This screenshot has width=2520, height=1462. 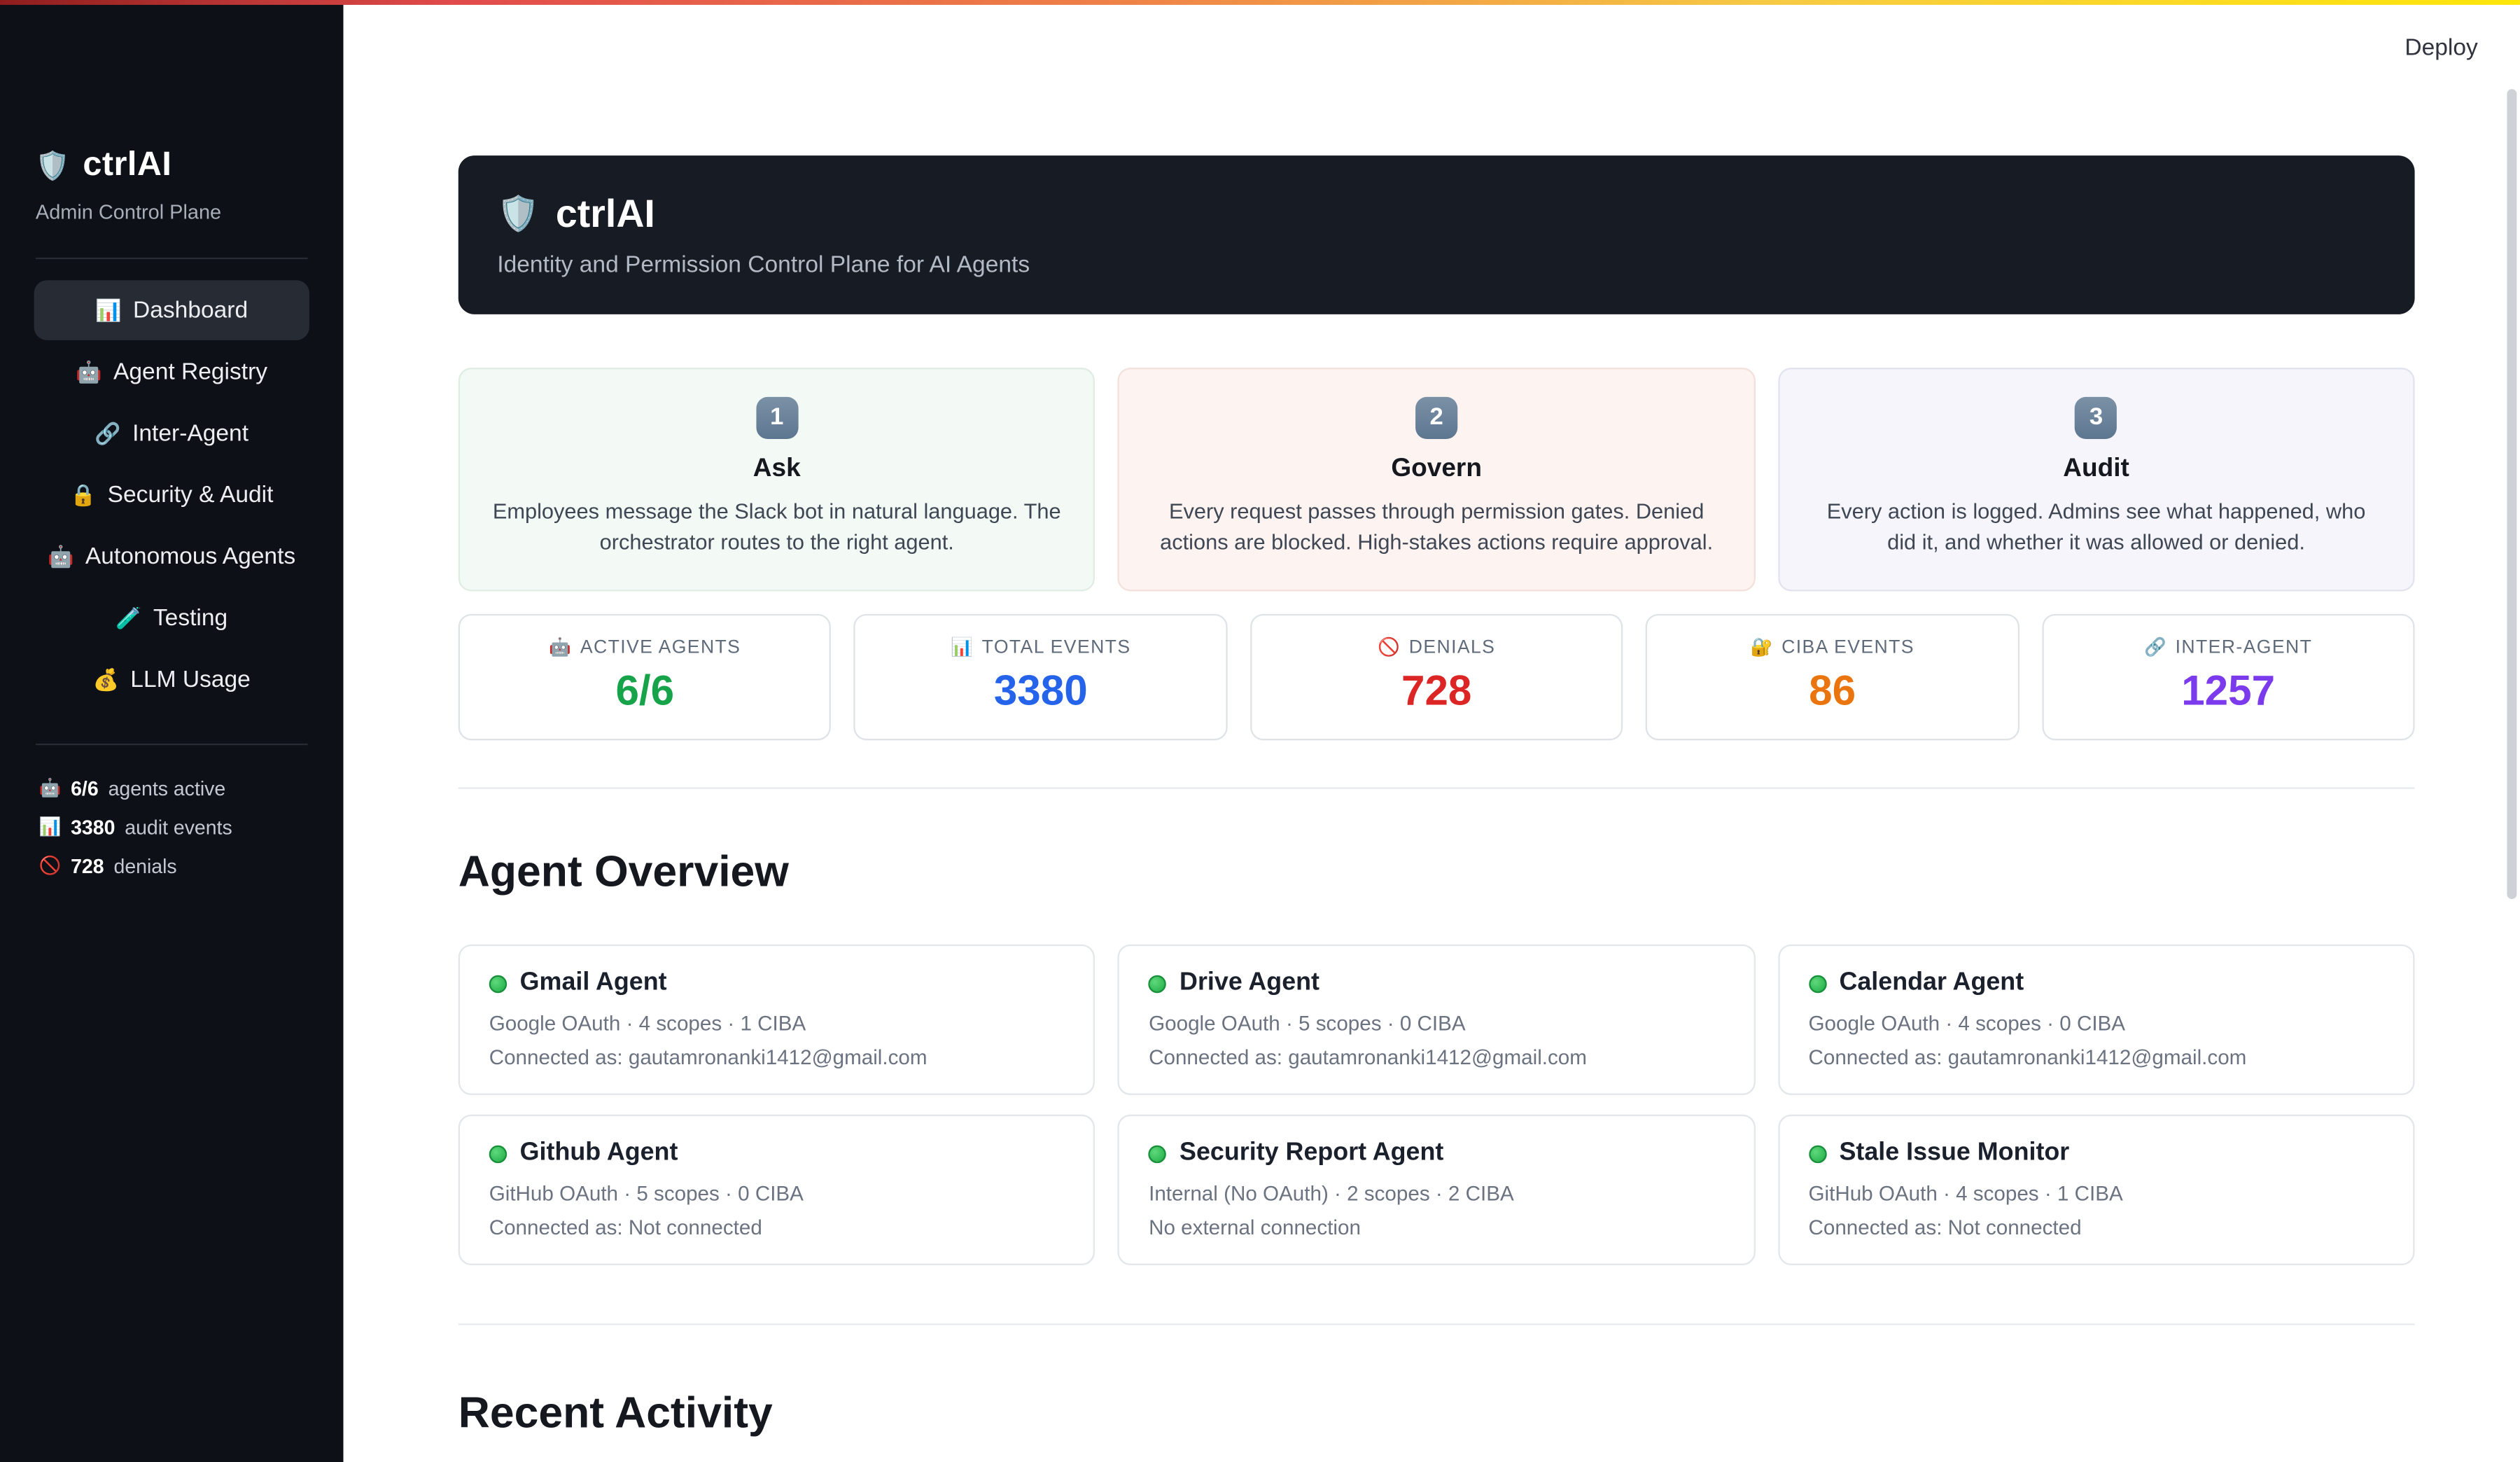 I want to click on sidebar-brand-subtitle: Admin Control Plane, so click(x=128, y=212).